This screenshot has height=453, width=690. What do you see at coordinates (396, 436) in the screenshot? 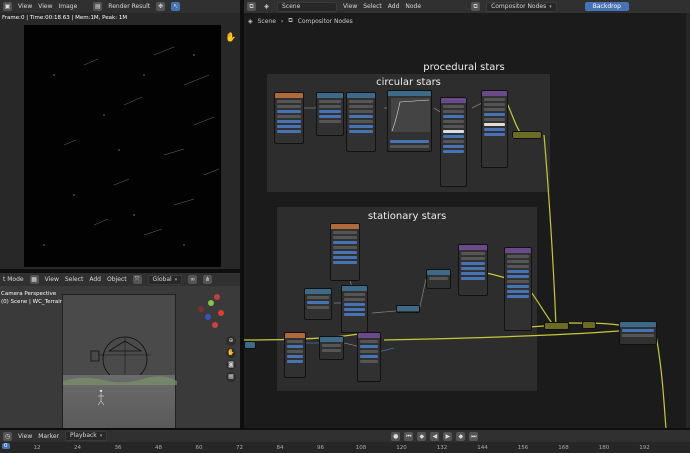
I see `record-icon: ●` at bounding box center [396, 436].